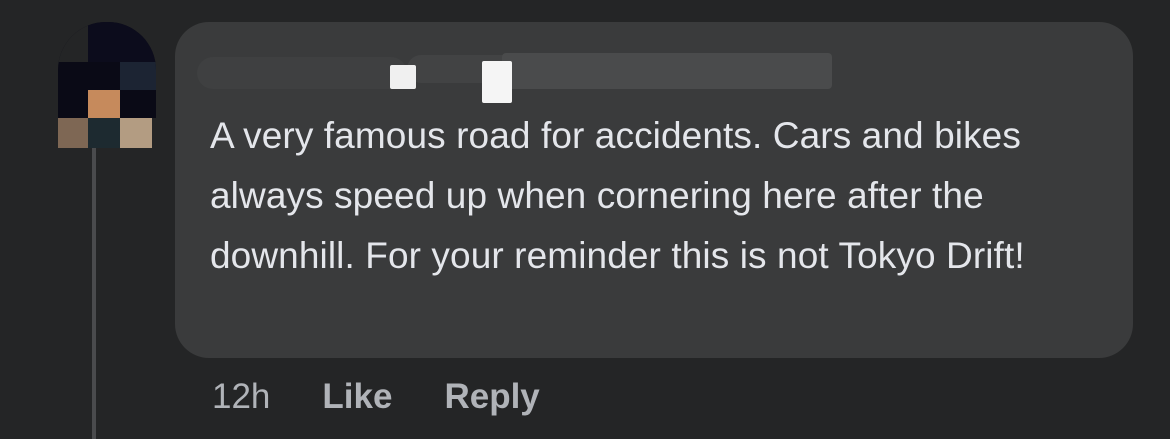 This screenshot has width=1170, height=439. What do you see at coordinates (491, 397) in the screenshot?
I see `reply-button: Reply` at bounding box center [491, 397].